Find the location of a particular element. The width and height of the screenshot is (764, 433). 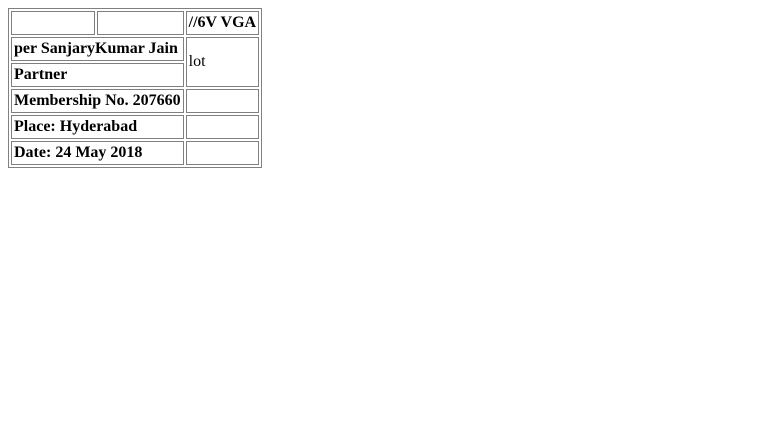

table-row: per SanjaryKumar Jain lot is located at coordinates (135, 62).